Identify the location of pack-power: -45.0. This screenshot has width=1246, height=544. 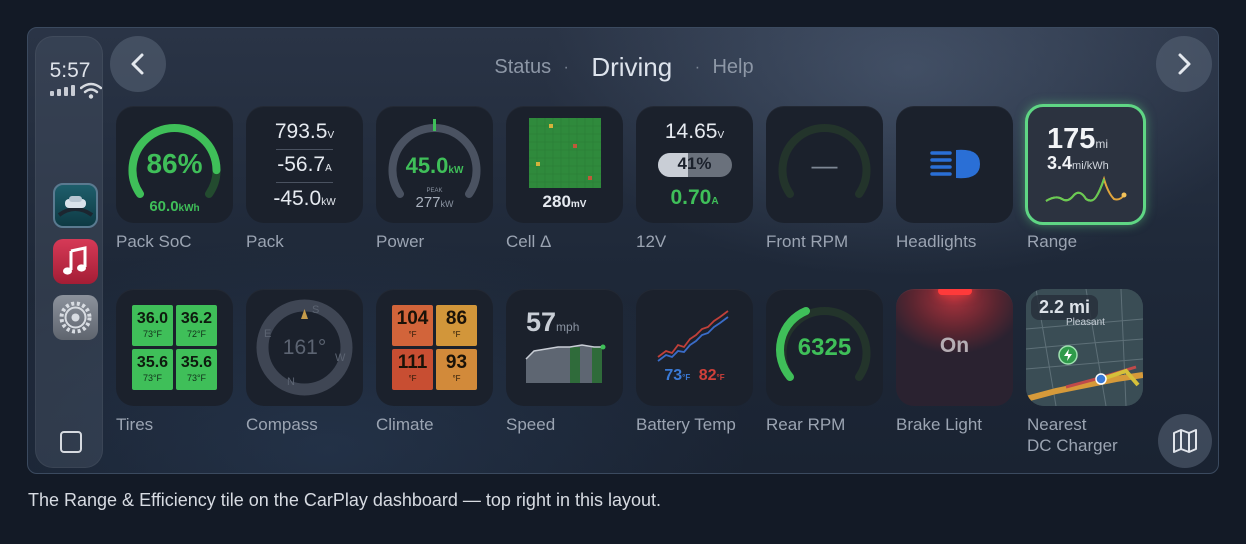
(297, 198).